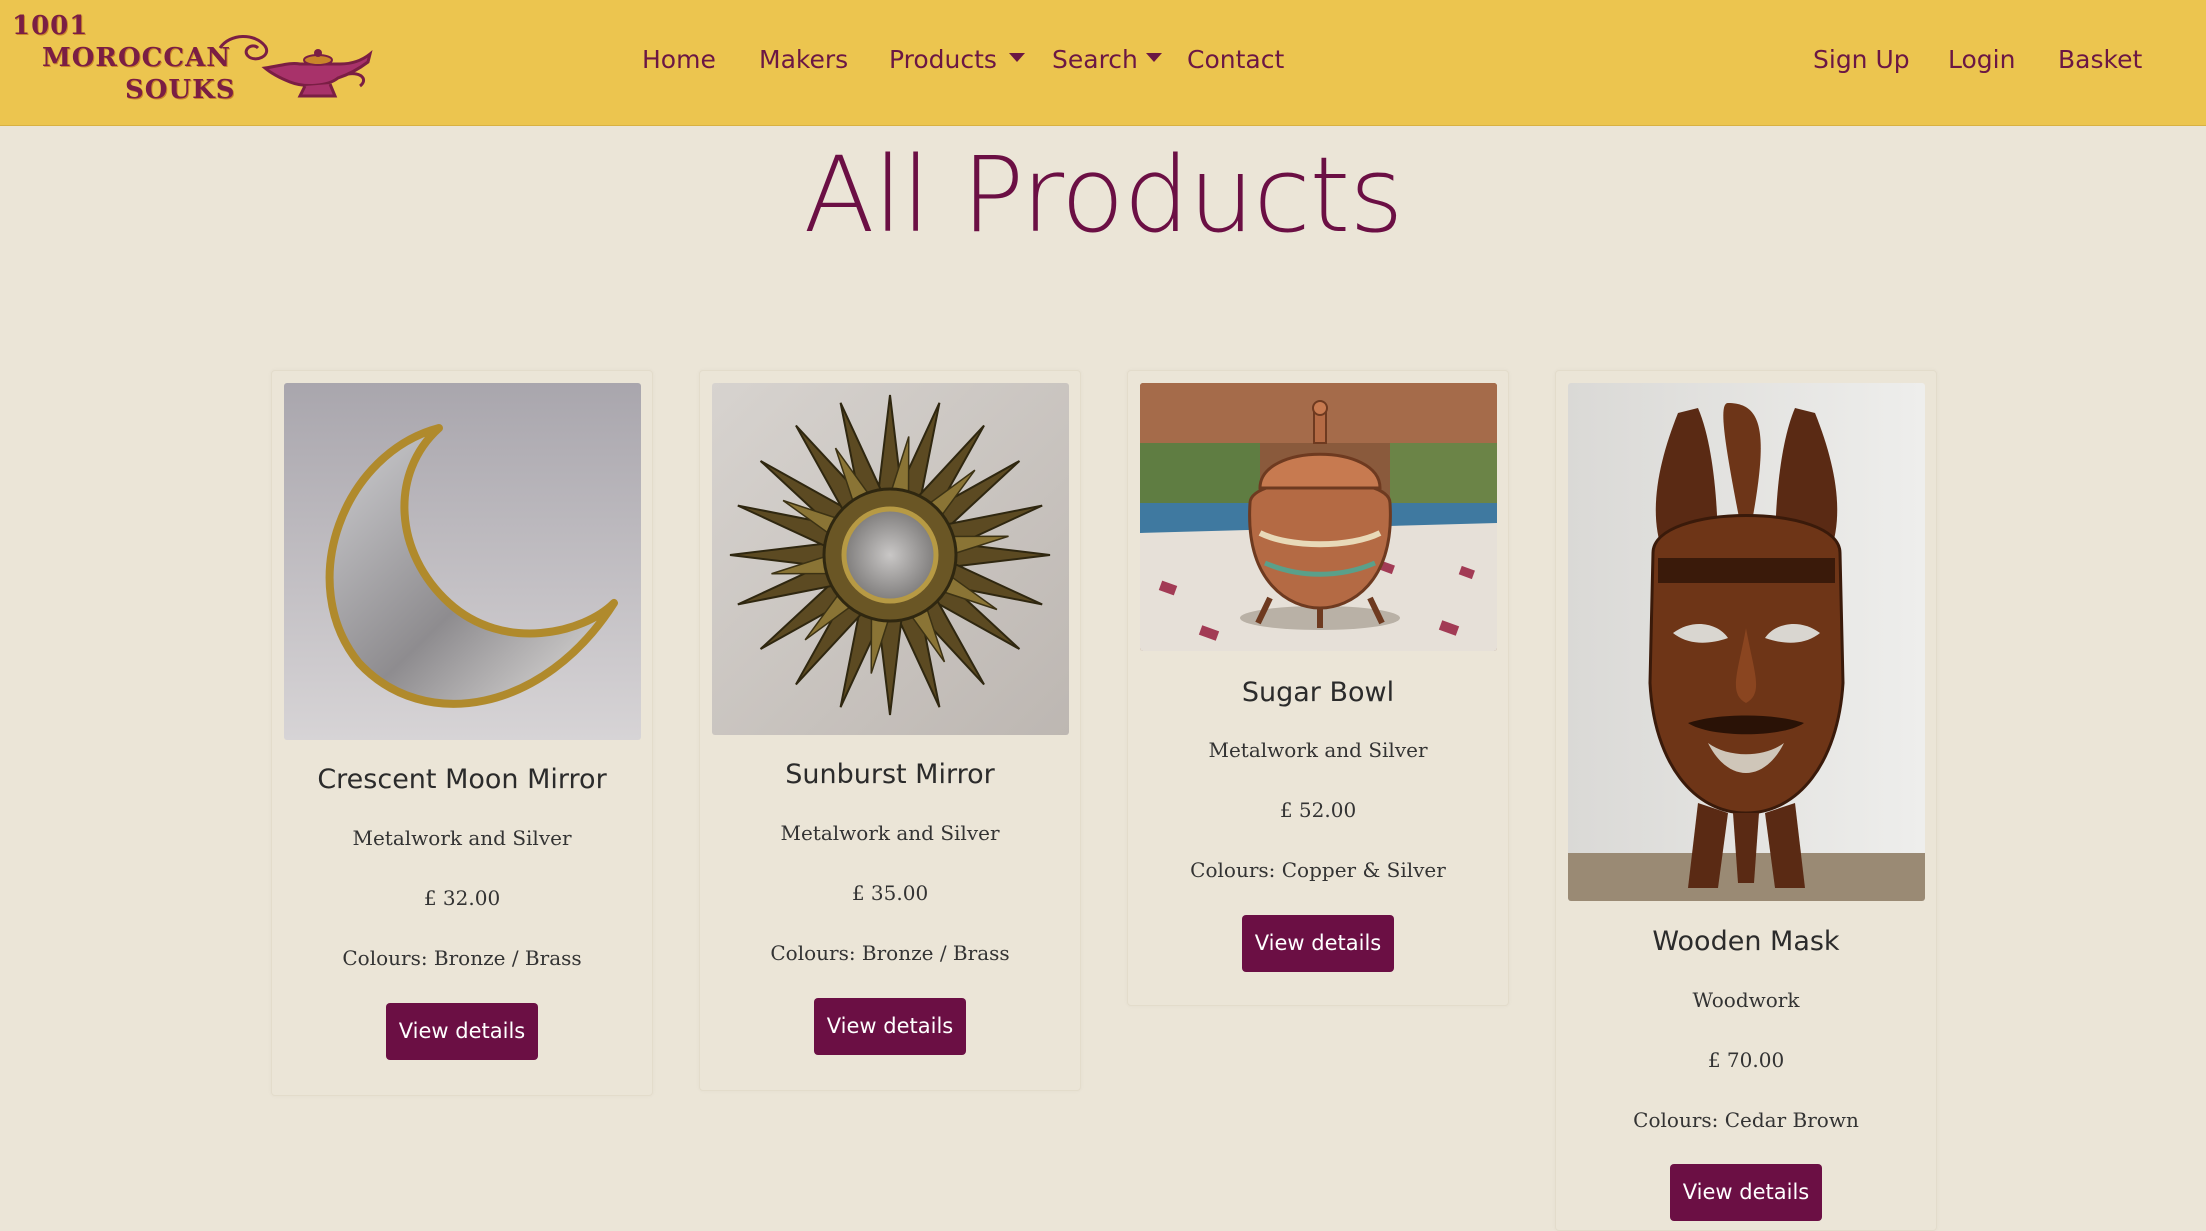 The image size is (2206, 1231). I want to click on product-price: £ 32.00, so click(462, 898).